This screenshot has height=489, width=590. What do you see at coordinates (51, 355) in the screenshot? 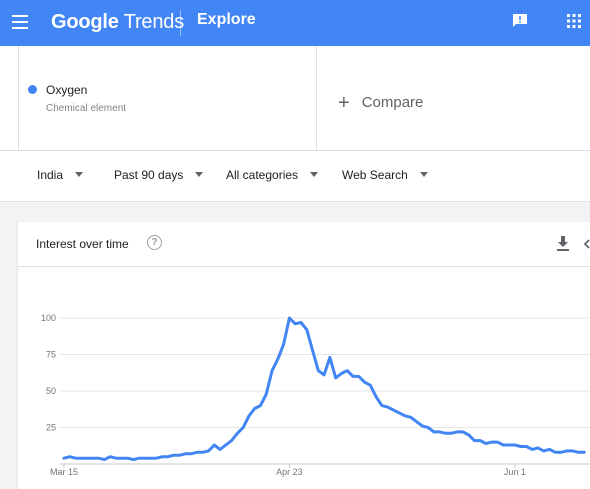
I see `y-tick-label: 75` at bounding box center [51, 355].